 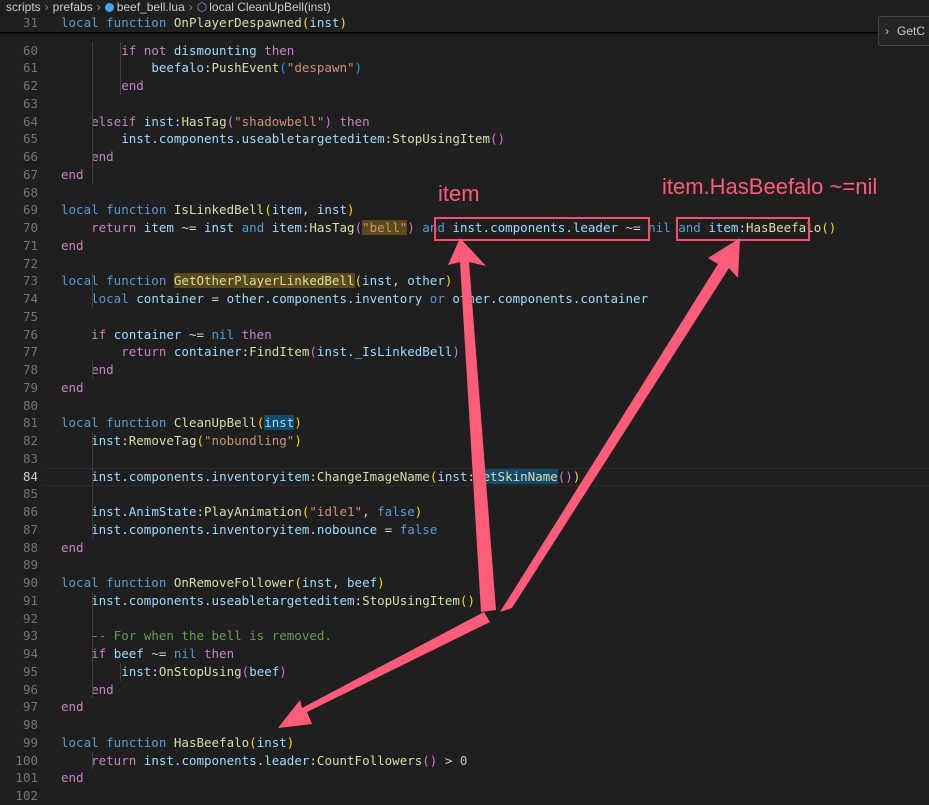 I want to click on breadcrumb-item-prefabs: prefabs, so click(x=73, y=7).